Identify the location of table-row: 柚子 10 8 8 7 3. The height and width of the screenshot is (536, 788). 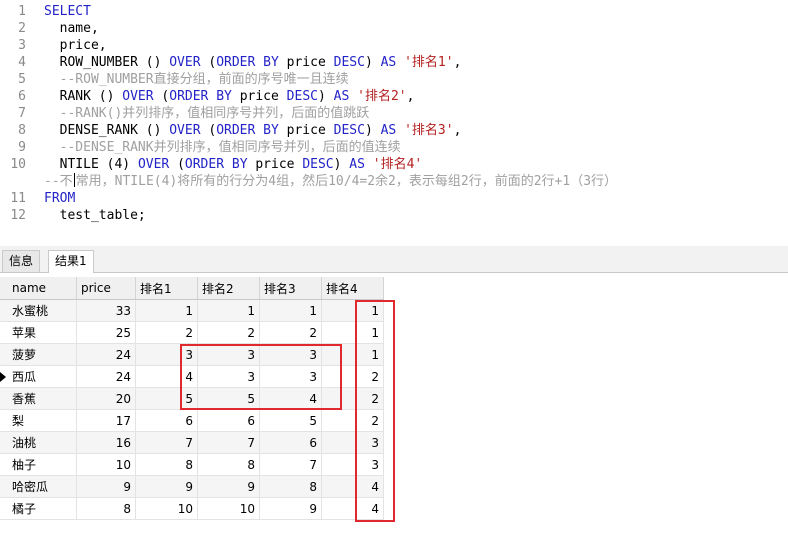
(192, 464).